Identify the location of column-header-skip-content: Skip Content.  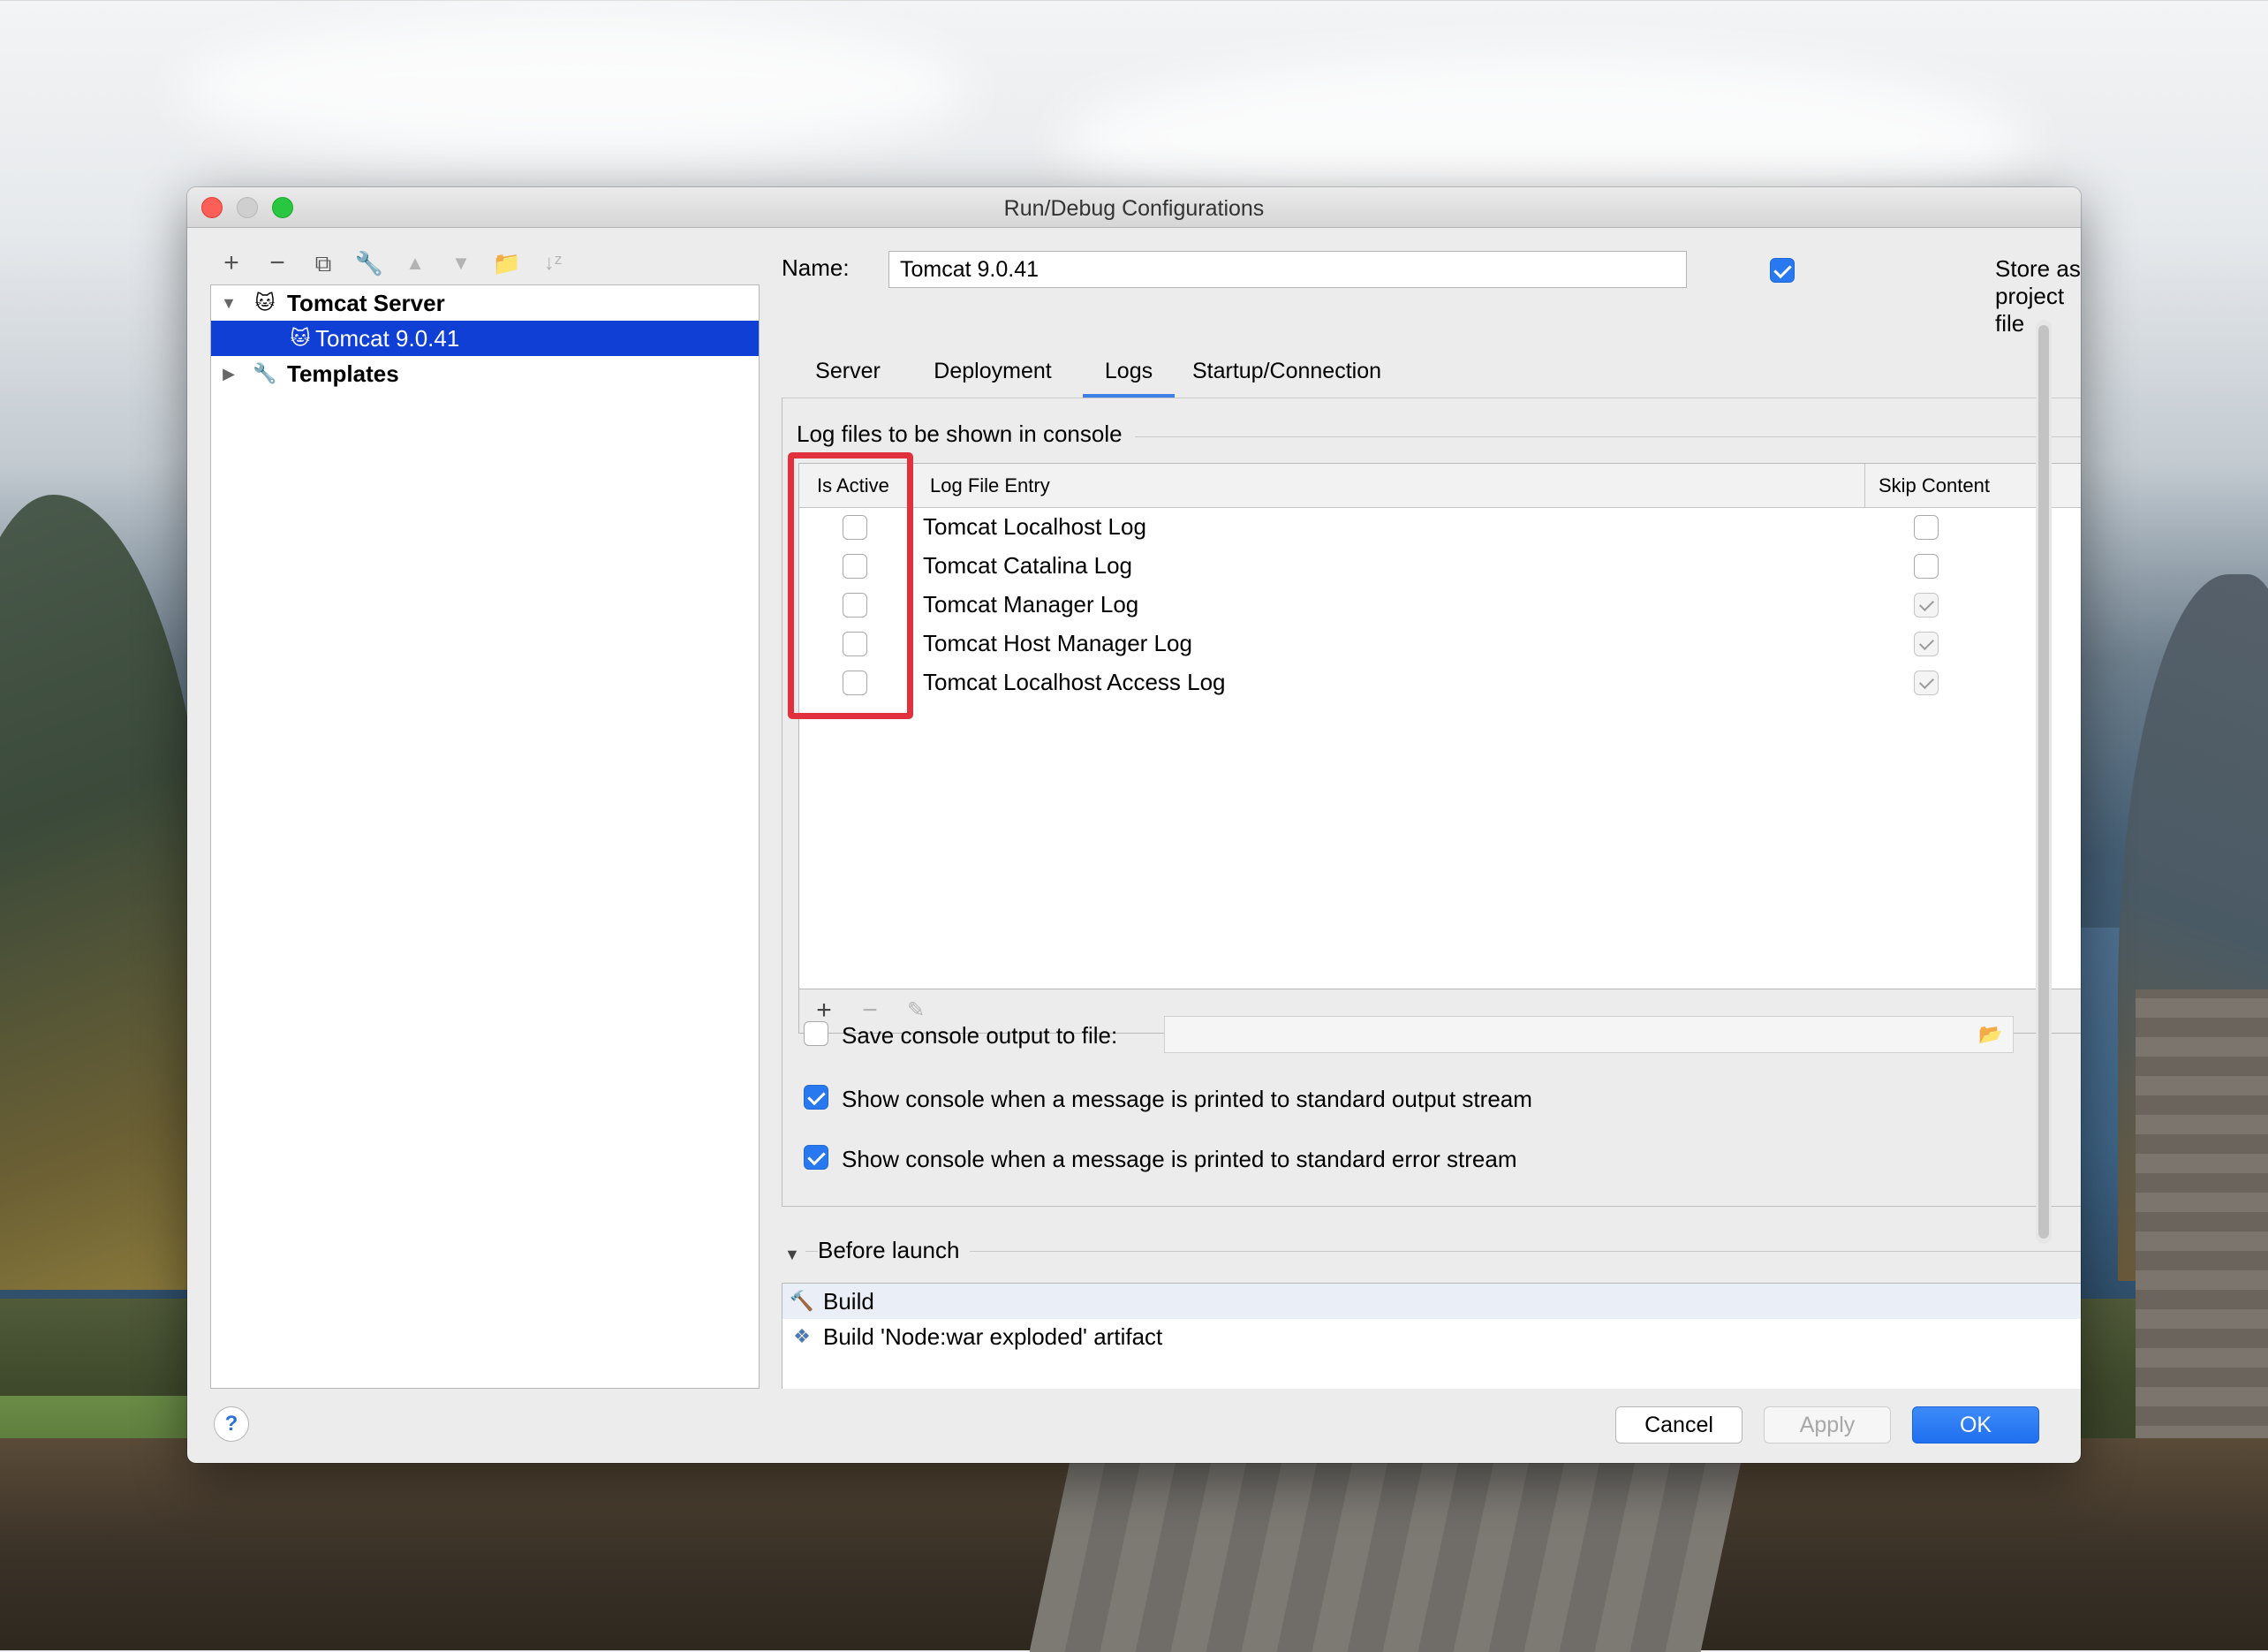
(1935, 486).